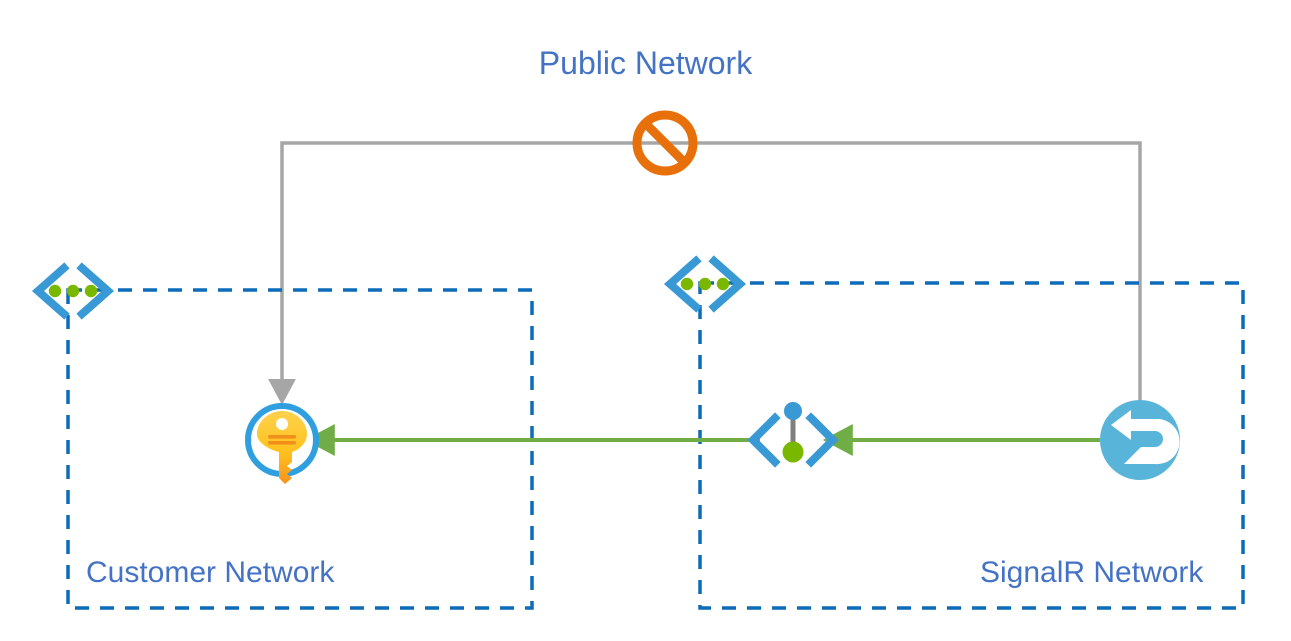 The image size is (1291, 641). I want to click on private-endpoint-icon, so click(793, 435).